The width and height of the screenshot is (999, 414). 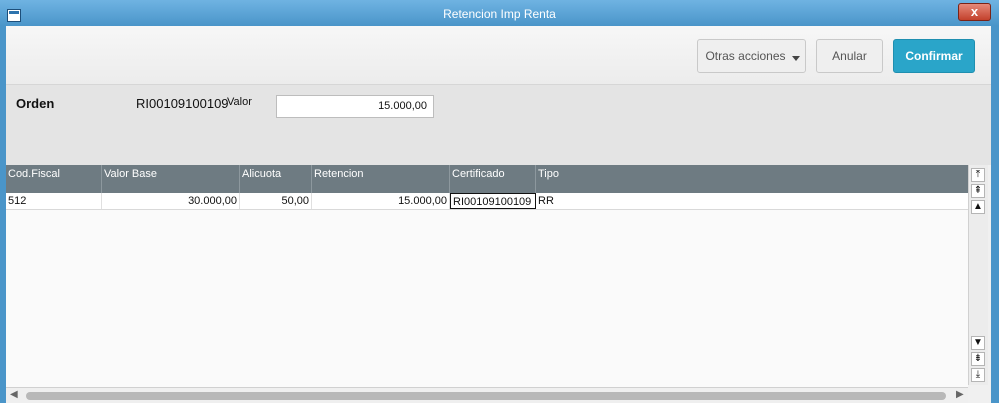 What do you see at coordinates (493, 201) in the screenshot?
I see `cell-certificado: RI00109100109` at bounding box center [493, 201].